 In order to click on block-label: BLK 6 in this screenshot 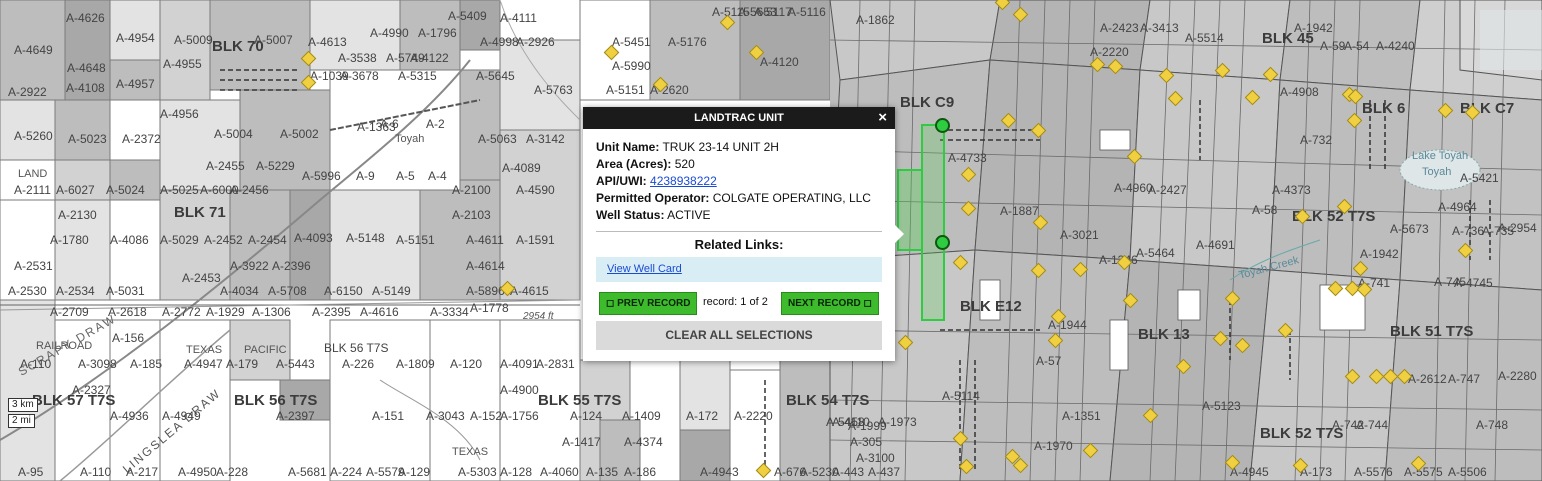, I will do `click(1384, 108)`.